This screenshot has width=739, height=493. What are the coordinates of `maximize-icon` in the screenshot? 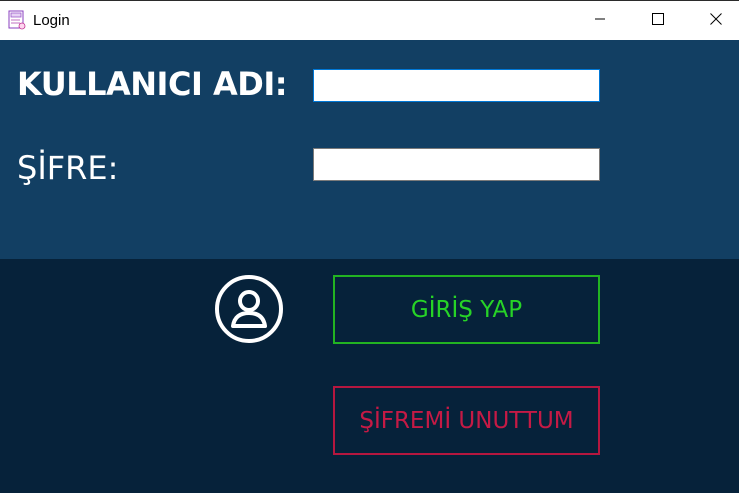 It's located at (658, 21).